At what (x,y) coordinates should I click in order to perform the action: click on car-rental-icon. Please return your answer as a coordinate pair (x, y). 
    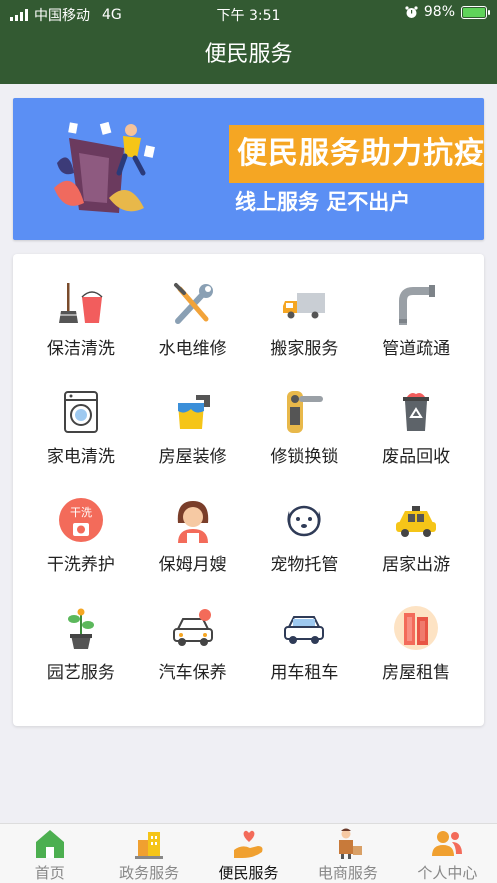
    Looking at the image, I should click on (304, 628).